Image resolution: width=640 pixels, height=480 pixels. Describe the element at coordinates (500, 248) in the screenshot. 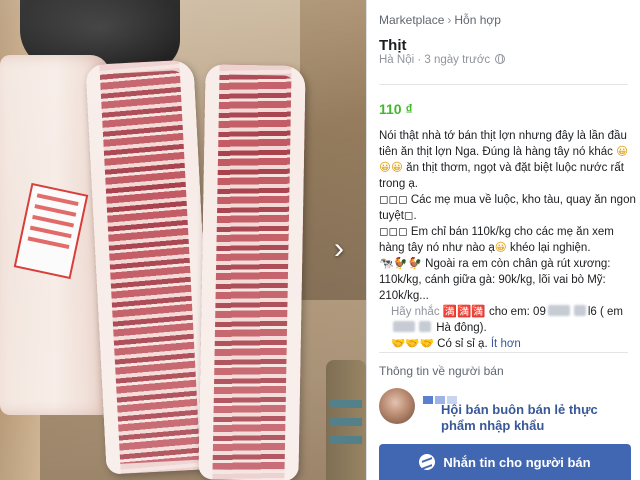

I see `grinning-emoji-icon: 😀` at that location.